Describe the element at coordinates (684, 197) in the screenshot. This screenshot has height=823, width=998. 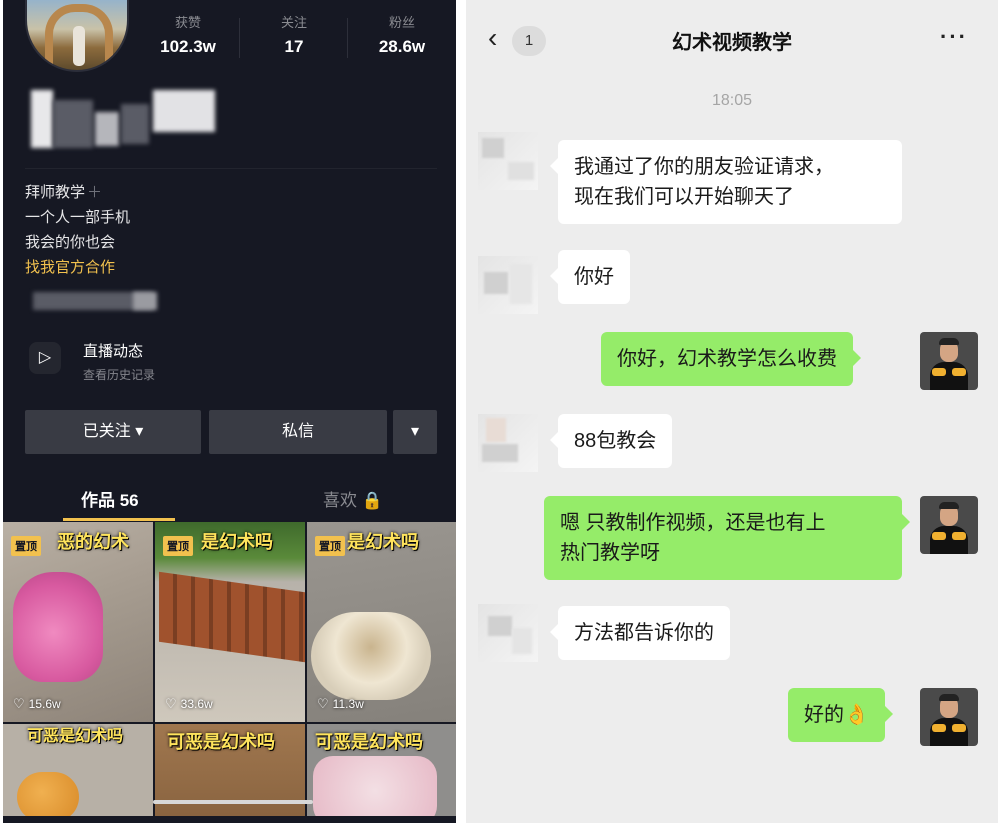
I see `message-text: 现在我们可以开始聊天了` at that location.